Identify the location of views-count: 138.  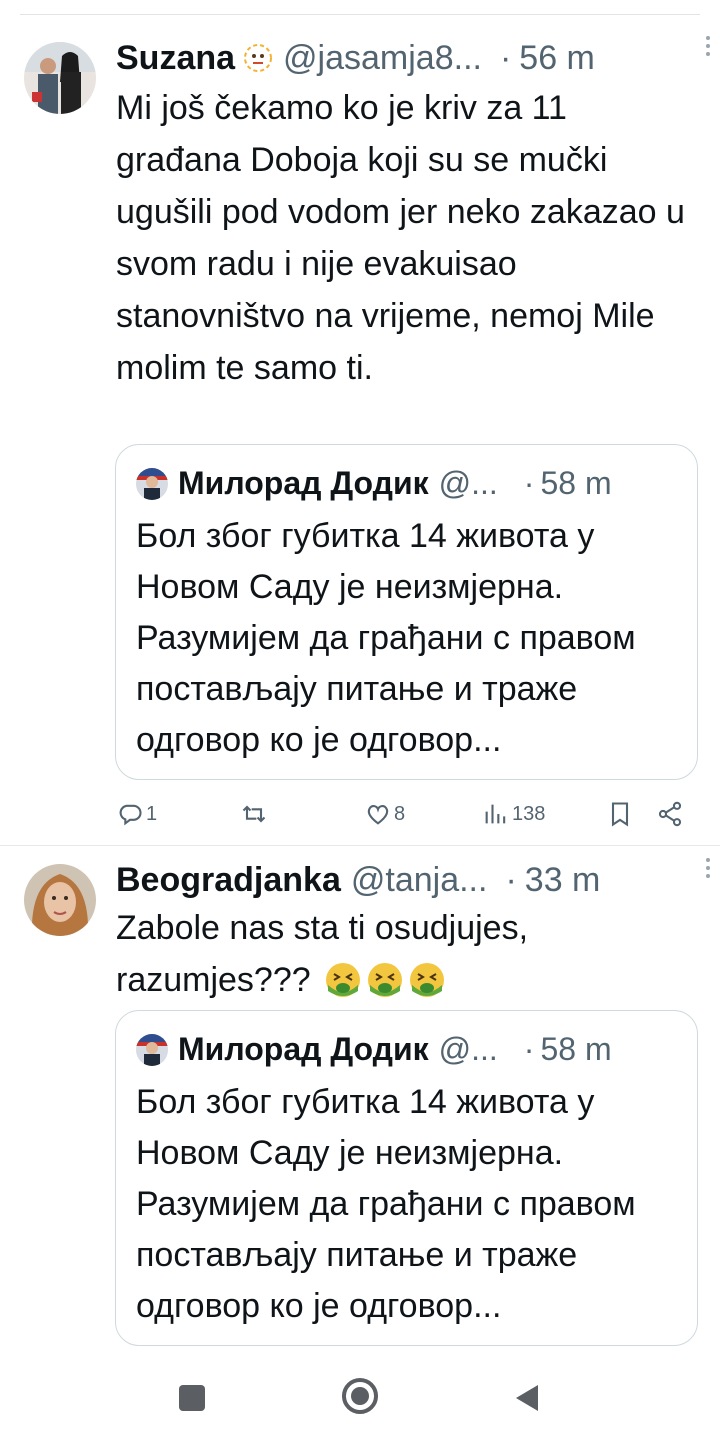
(529, 813).